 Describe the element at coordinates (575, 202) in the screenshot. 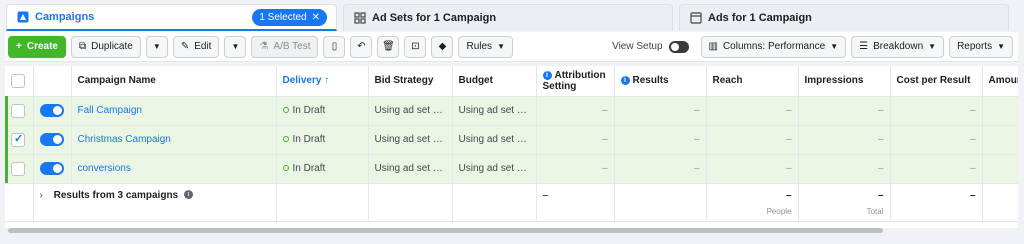

I see `summary-attribution-cell: –` at that location.